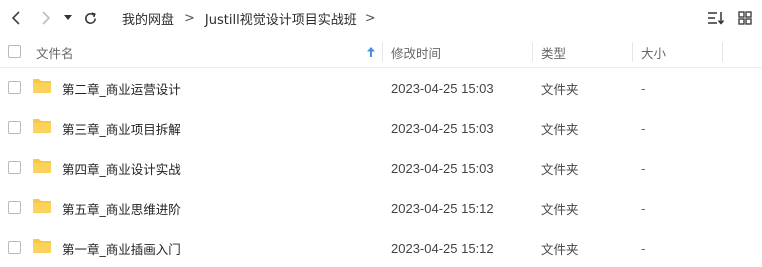 Image resolution: width=762 pixels, height=267 pixels. I want to click on chevron-left-icon, so click(15, 18).